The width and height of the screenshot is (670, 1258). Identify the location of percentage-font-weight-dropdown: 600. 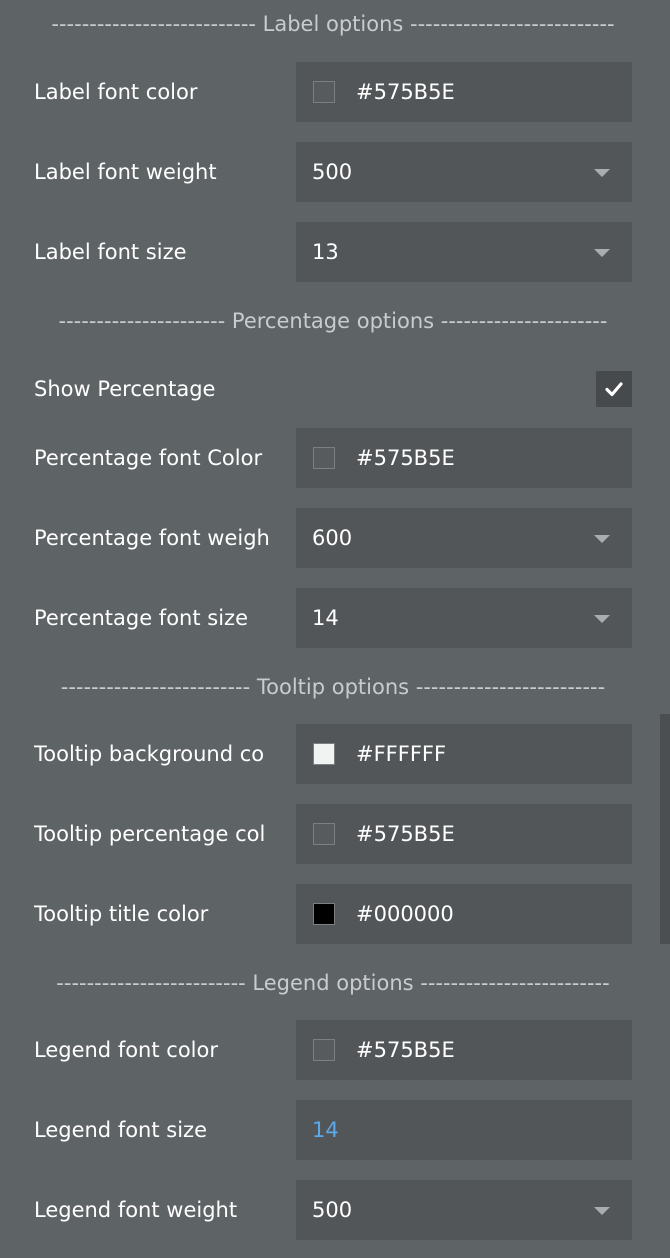
(464, 538).